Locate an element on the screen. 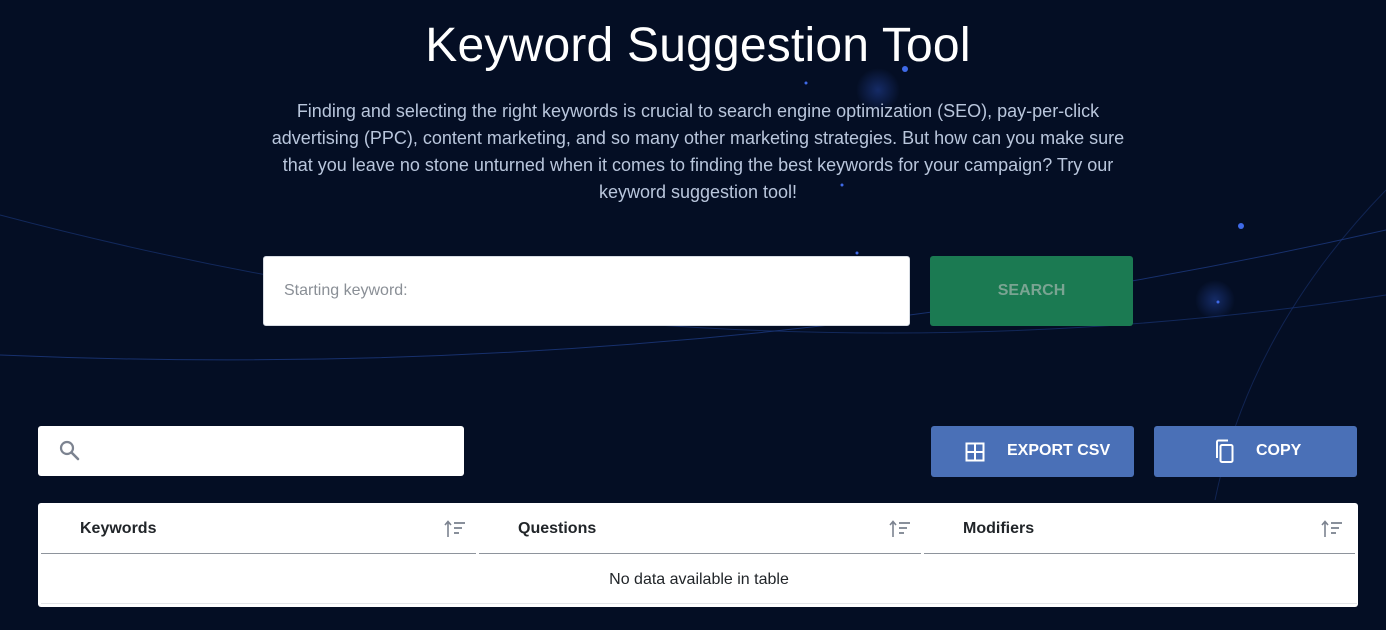 The width and height of the screenshot is (1386, 630). table-filter is located at coordinates (251, 451).